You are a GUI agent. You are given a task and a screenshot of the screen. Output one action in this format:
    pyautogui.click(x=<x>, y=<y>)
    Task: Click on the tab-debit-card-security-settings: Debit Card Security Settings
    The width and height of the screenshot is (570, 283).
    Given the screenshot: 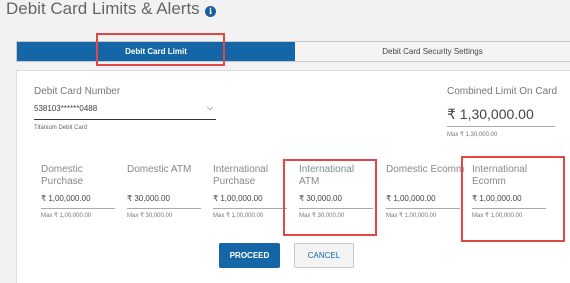 What is the action you would take?
    pyautogui.click(x=432, y=51)
    